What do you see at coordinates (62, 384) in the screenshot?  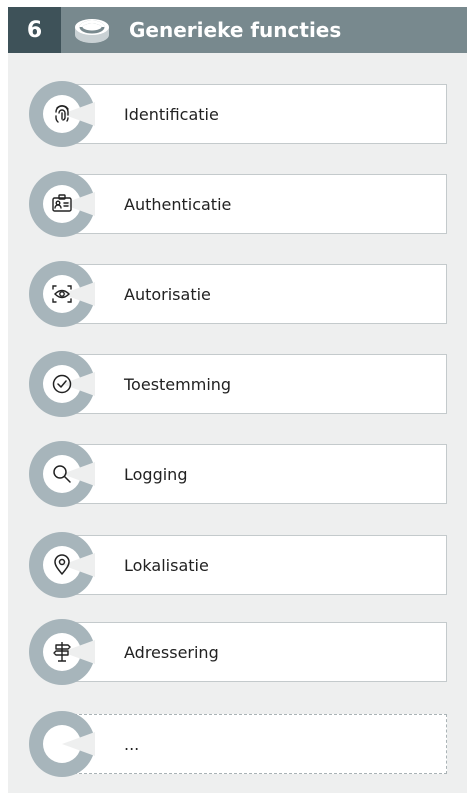 I see `check-circle-icon` at bounding box center [62, 384].